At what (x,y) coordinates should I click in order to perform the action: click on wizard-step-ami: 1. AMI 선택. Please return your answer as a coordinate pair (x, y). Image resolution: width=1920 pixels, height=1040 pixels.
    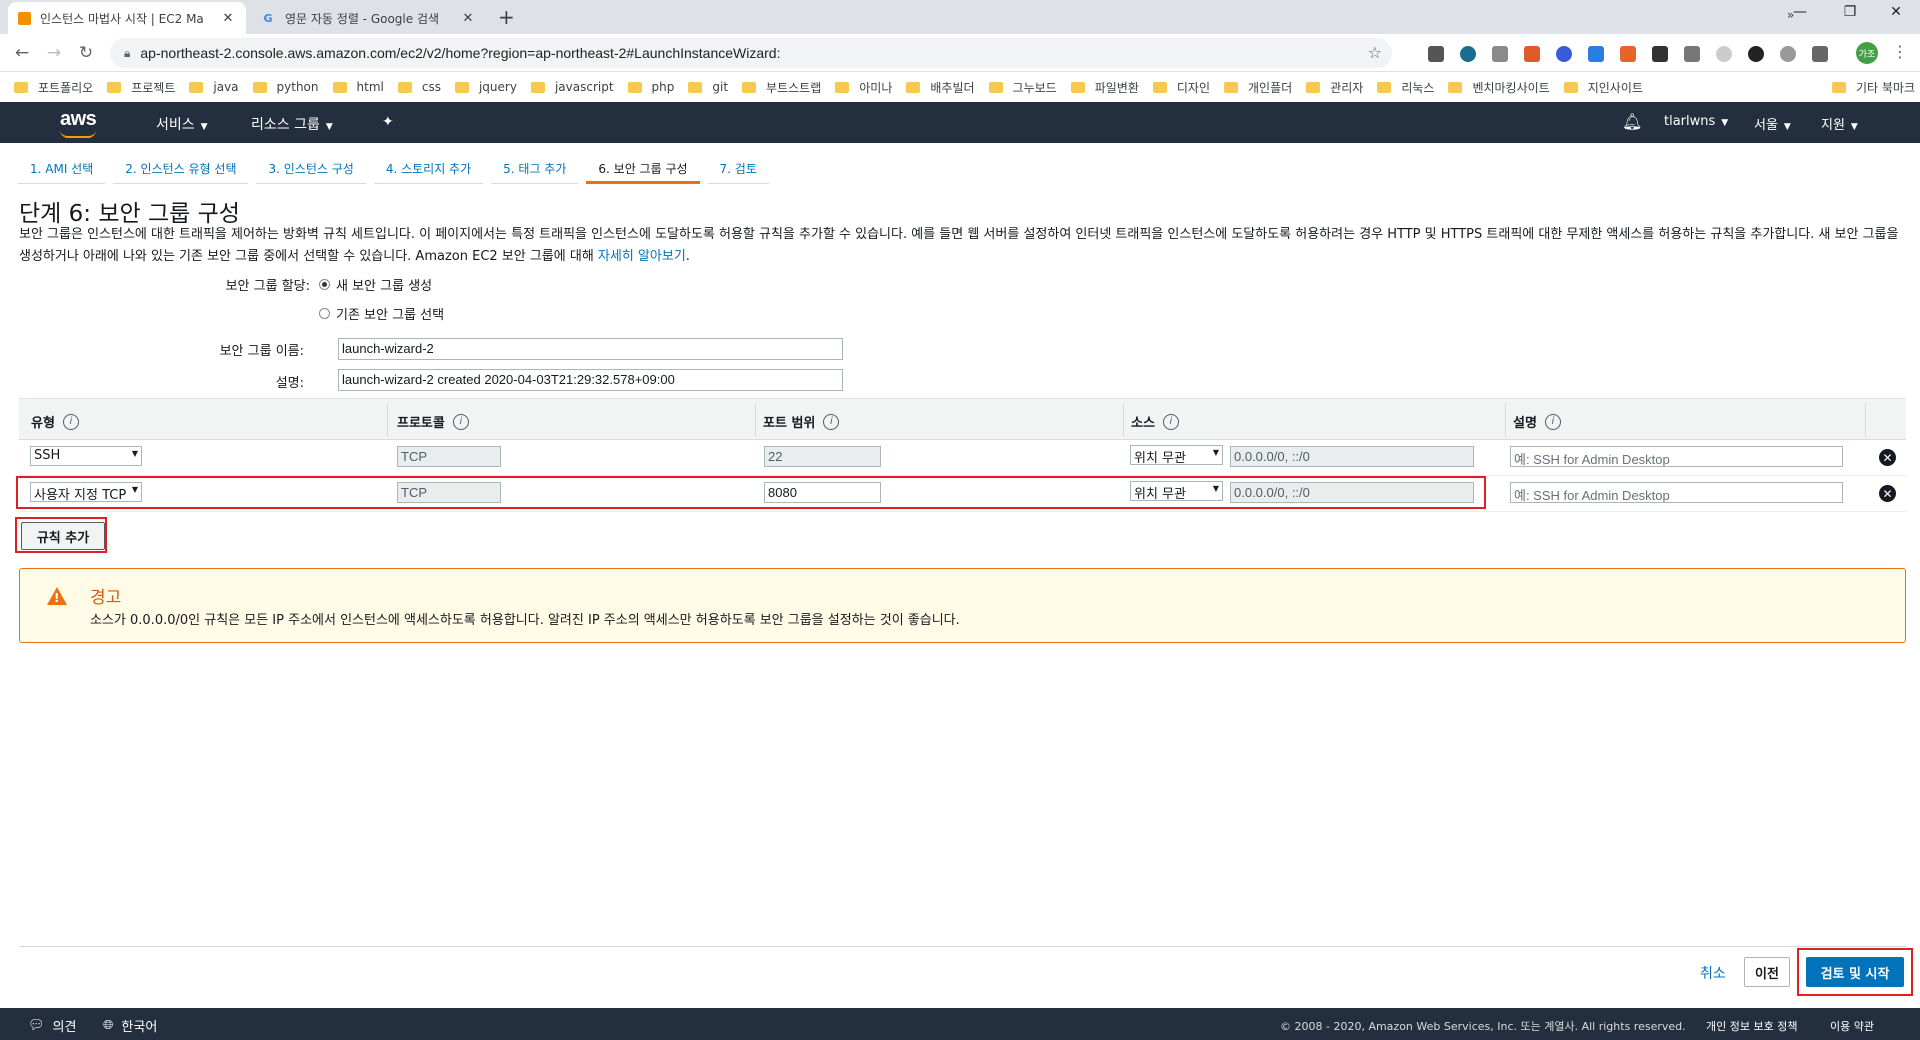
    Looking at the image, I should click on (62, 169).